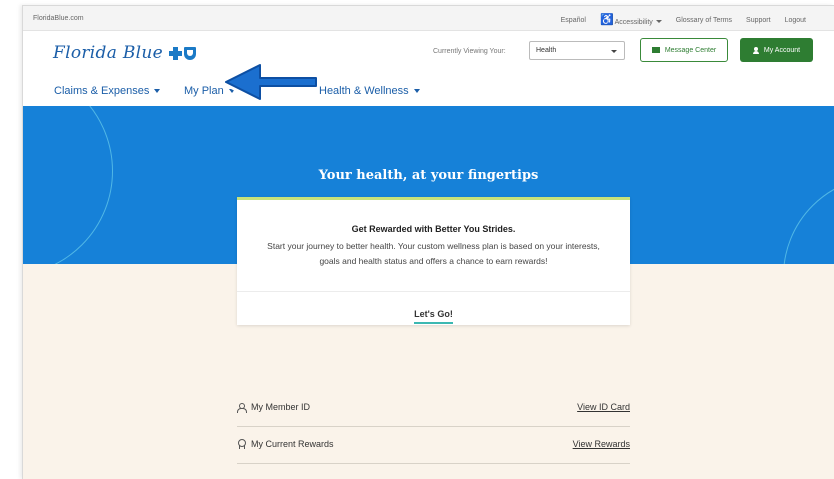 The width and height of the screenshot is (834, 479). I want to click on hero-title: Your health, at your fingertips, so click(428, 175).